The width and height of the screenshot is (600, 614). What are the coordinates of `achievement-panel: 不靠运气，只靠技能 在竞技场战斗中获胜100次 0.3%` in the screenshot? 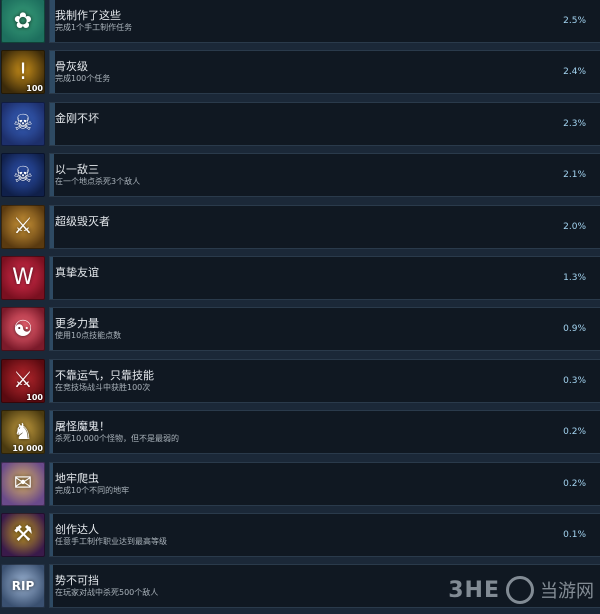 It's located at (324, 380).